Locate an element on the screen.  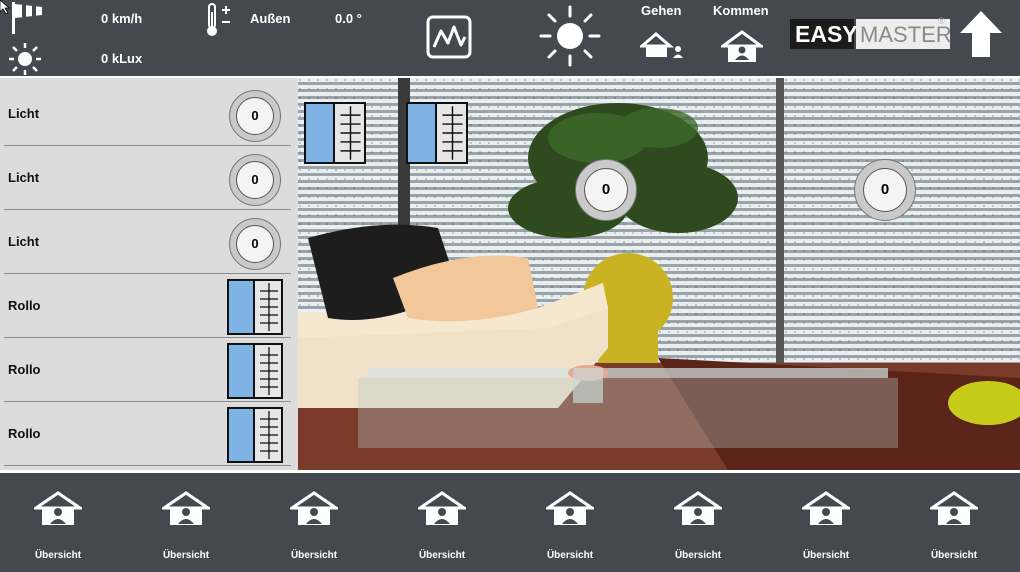
list-item-licht-1: Licht 0 is located at coordinates (147, 114).